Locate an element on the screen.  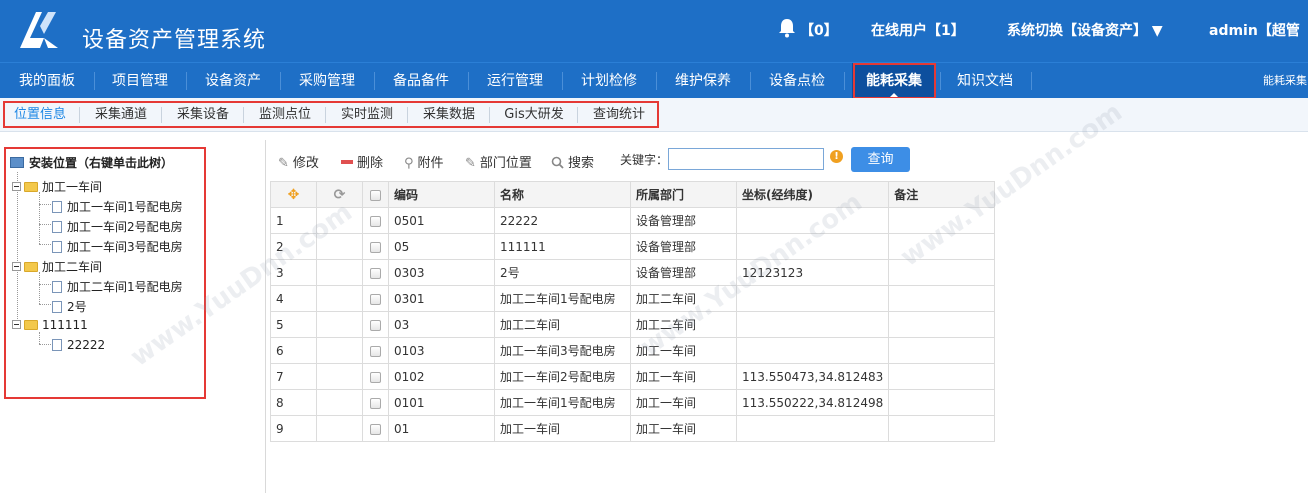
table-row: 4 0301 加工二车间1号配电房 加工二车间 is located at coordinates (633, 298).